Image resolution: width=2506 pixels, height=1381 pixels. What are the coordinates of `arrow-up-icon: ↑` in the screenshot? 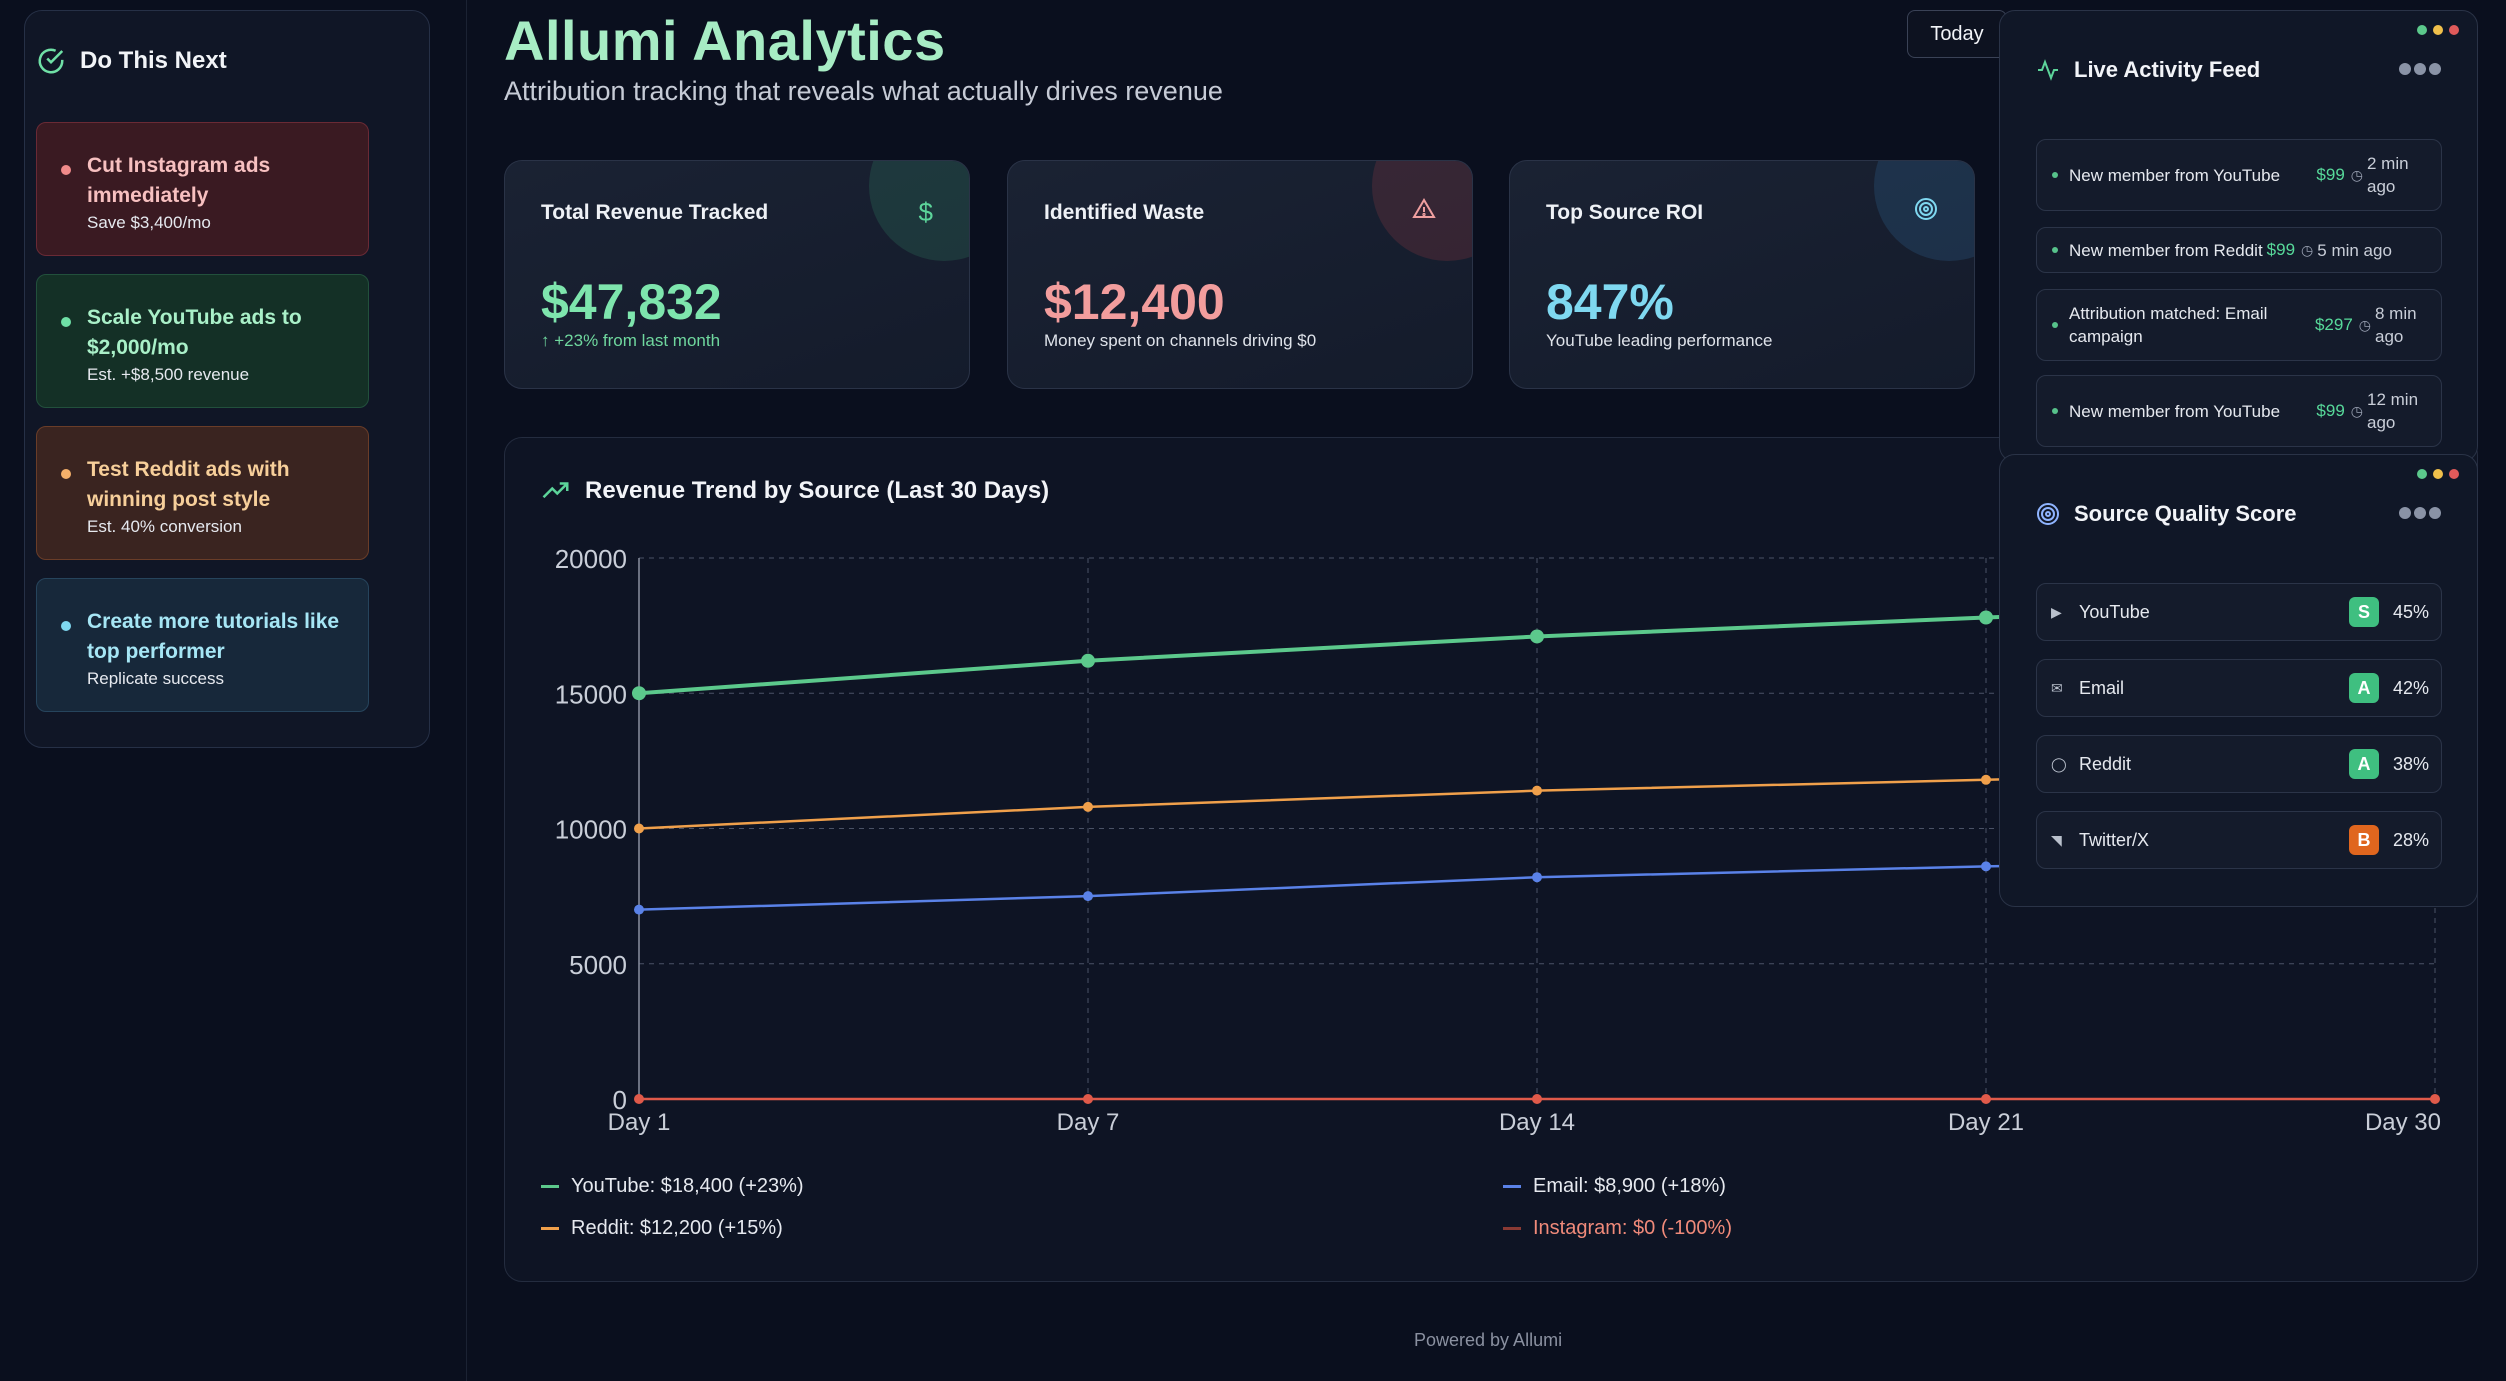 It's located at (548, 340).